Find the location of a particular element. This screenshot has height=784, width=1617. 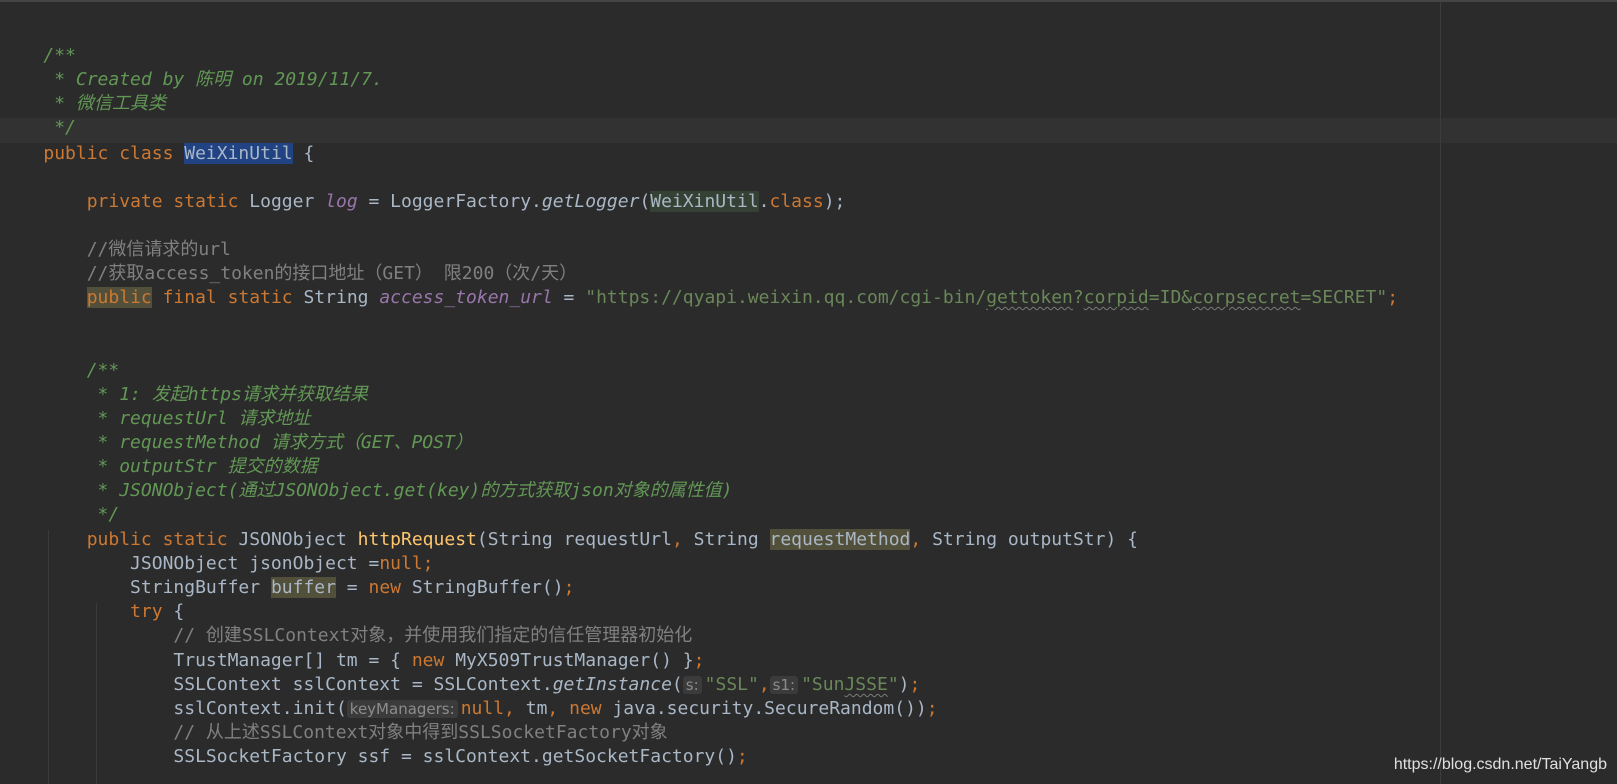

code-line: // 从上述SSLContext对象中得到SSLSocketFactory对象 is located at coordinates (333, 720).